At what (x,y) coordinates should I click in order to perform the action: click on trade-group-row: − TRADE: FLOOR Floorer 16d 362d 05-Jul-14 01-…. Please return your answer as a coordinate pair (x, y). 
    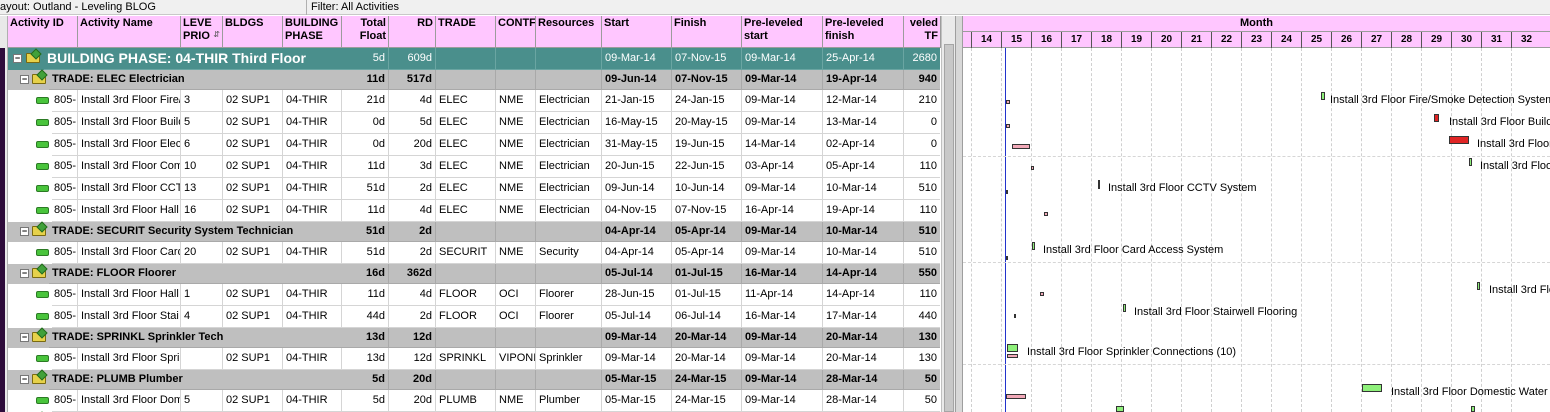
    Looking at the image, I should click on (474, 274).